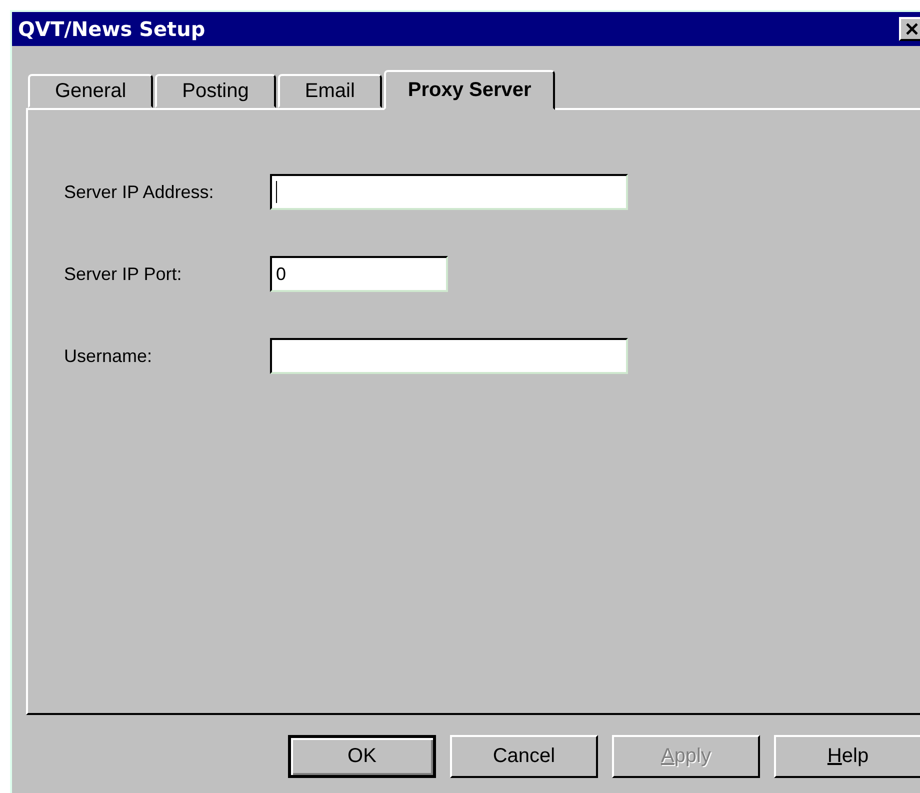 This screenshot has width=920, height=793. Describe the element at coordinates (362, 756) in the screenshot. I see `dialog-button: OK` at that location.